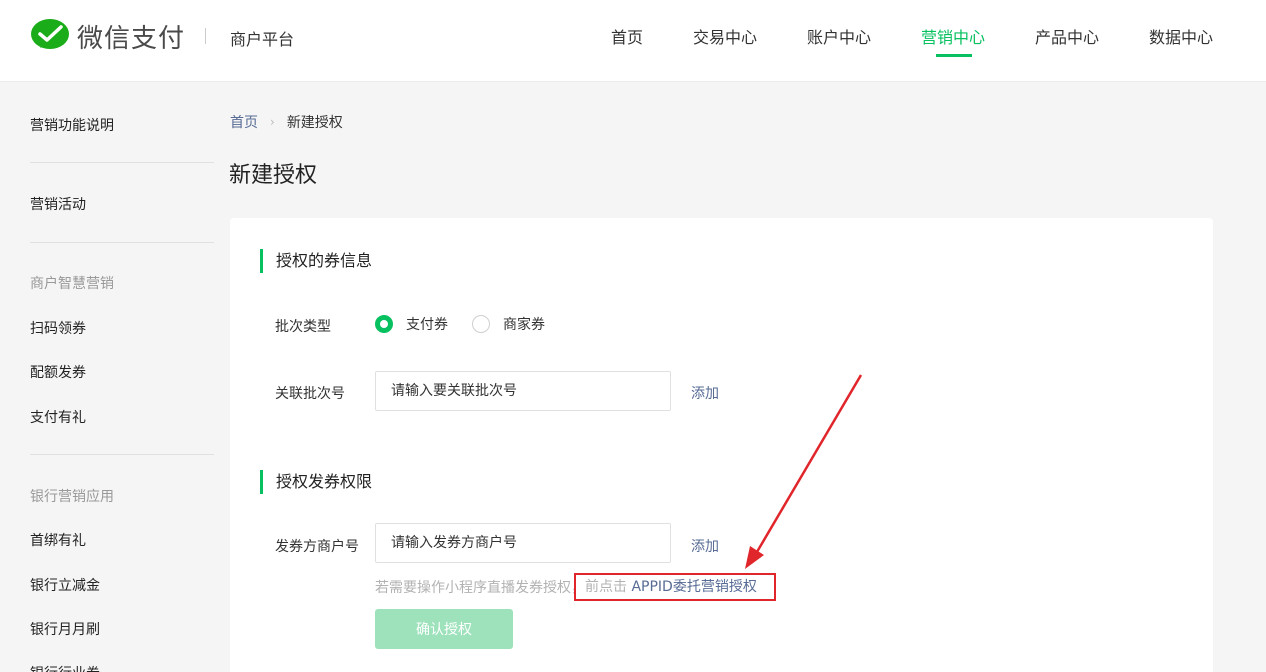  I want to click on sidebar-item-bank-discount: 银行立减金, so click(65, 585).